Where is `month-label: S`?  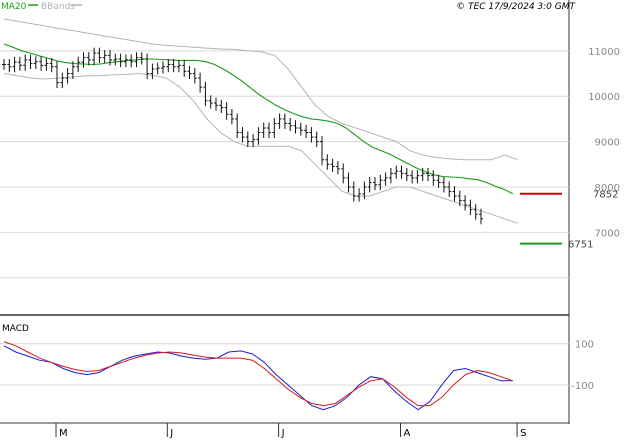
month-label: S is located at coordinates (523, 433).